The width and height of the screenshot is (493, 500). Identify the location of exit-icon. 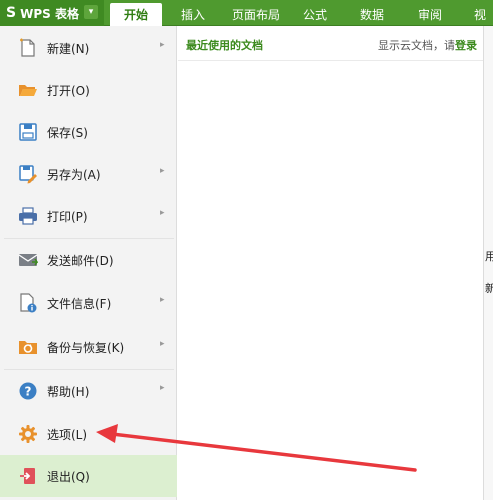
(27, 476).